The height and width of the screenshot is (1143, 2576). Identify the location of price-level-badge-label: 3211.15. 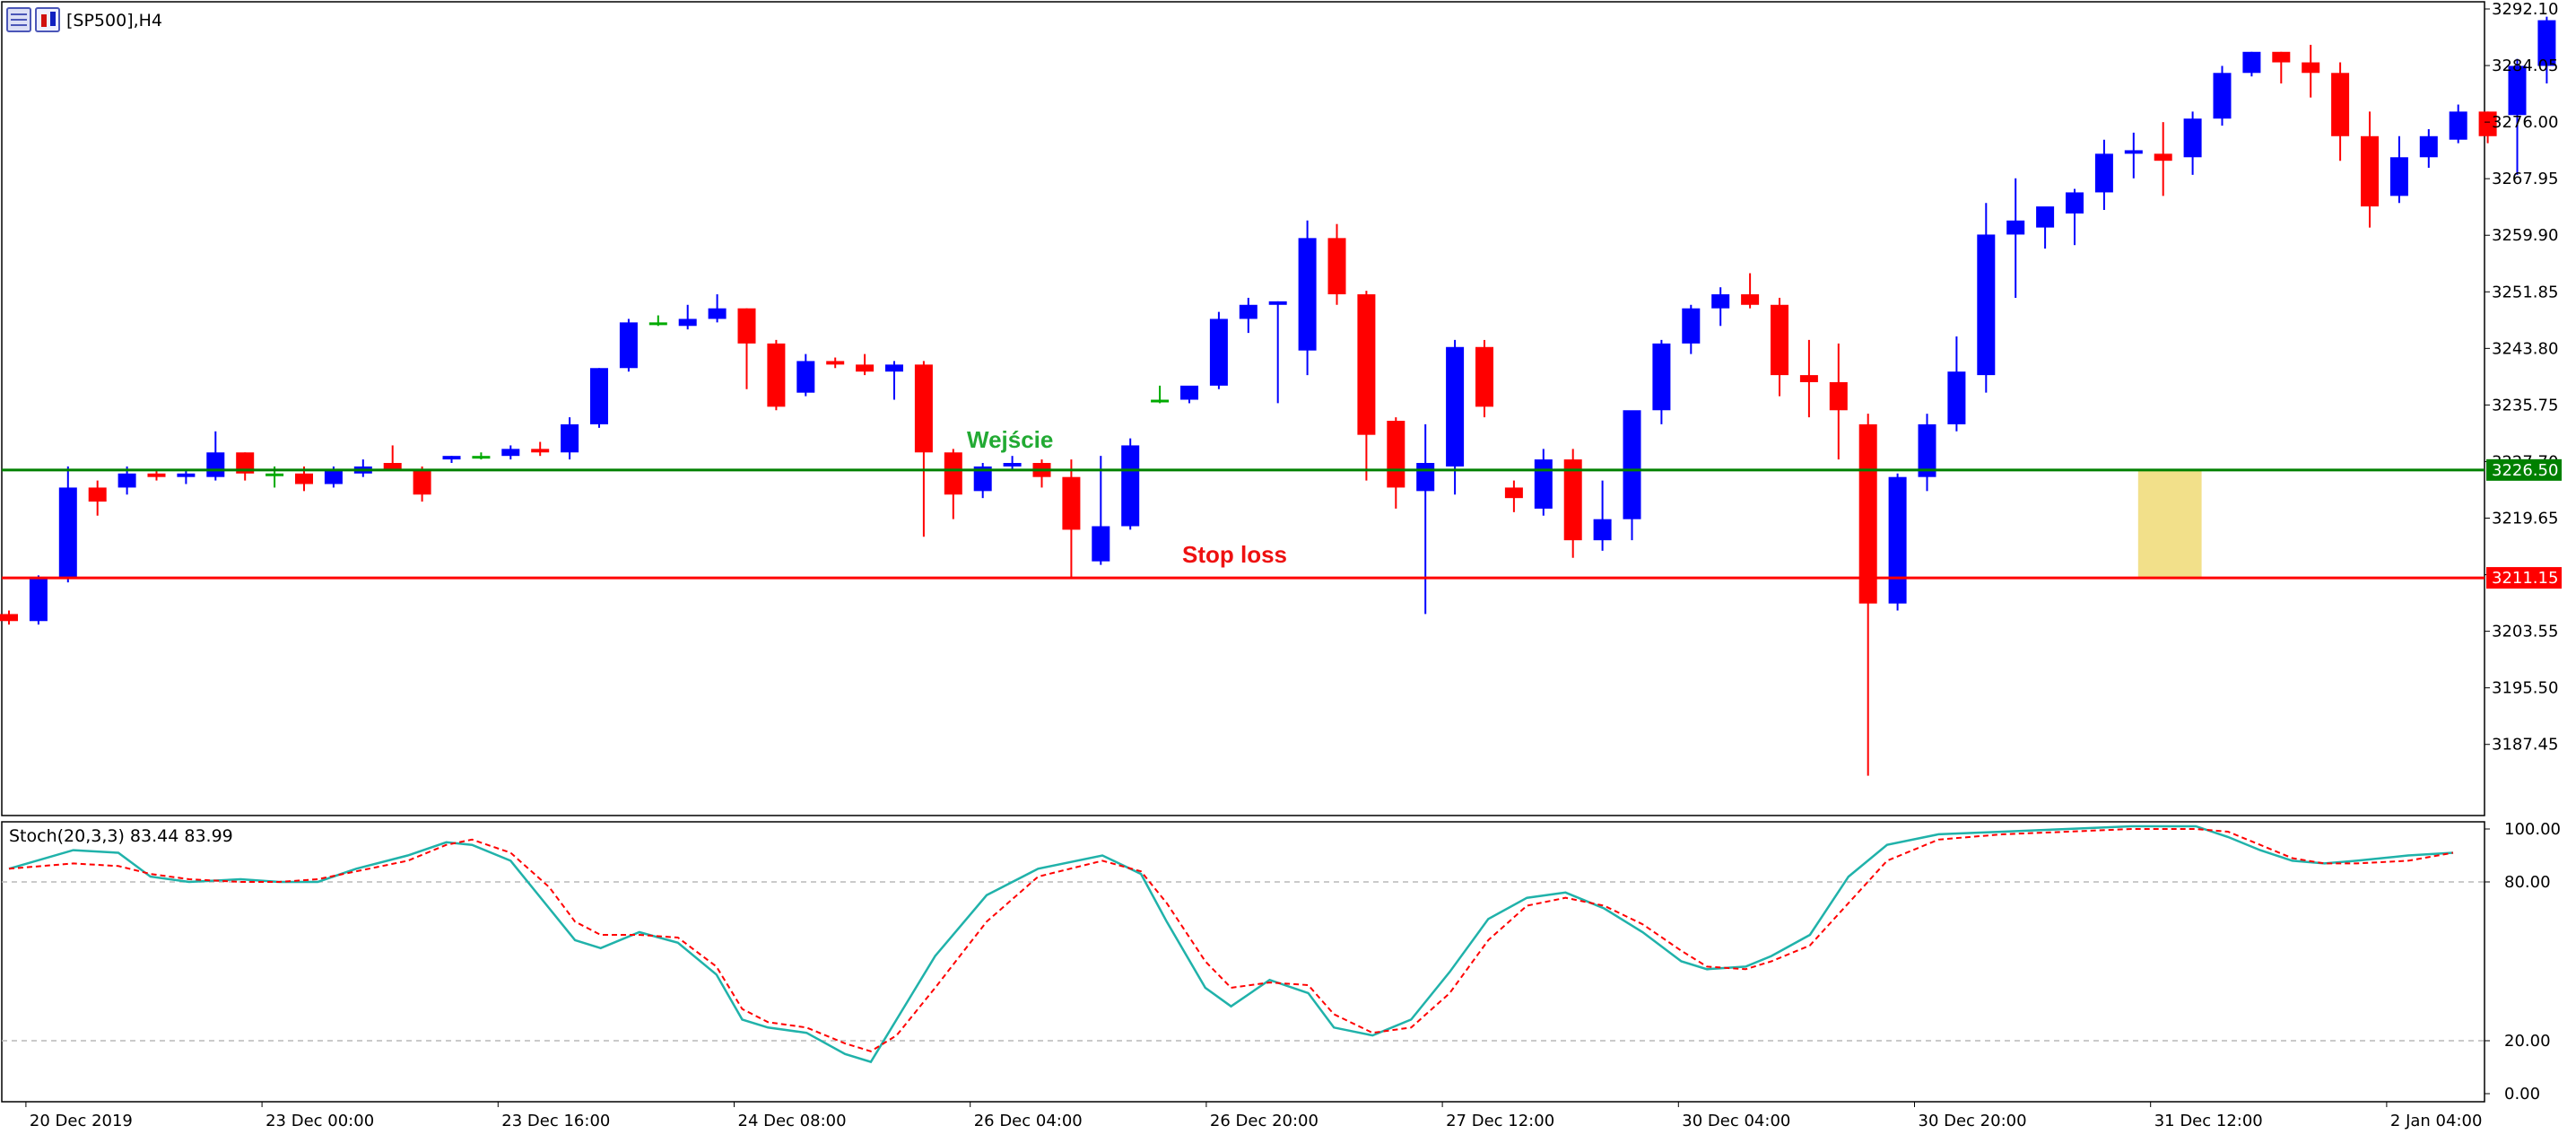
(2525, 578).